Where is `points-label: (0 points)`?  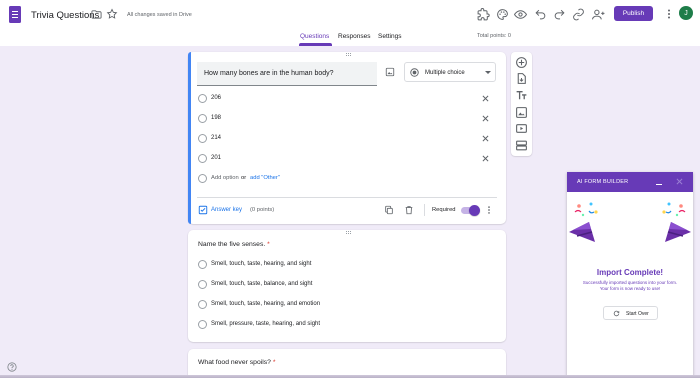 points-label: (0 points) is located at coordinates (262, 210).